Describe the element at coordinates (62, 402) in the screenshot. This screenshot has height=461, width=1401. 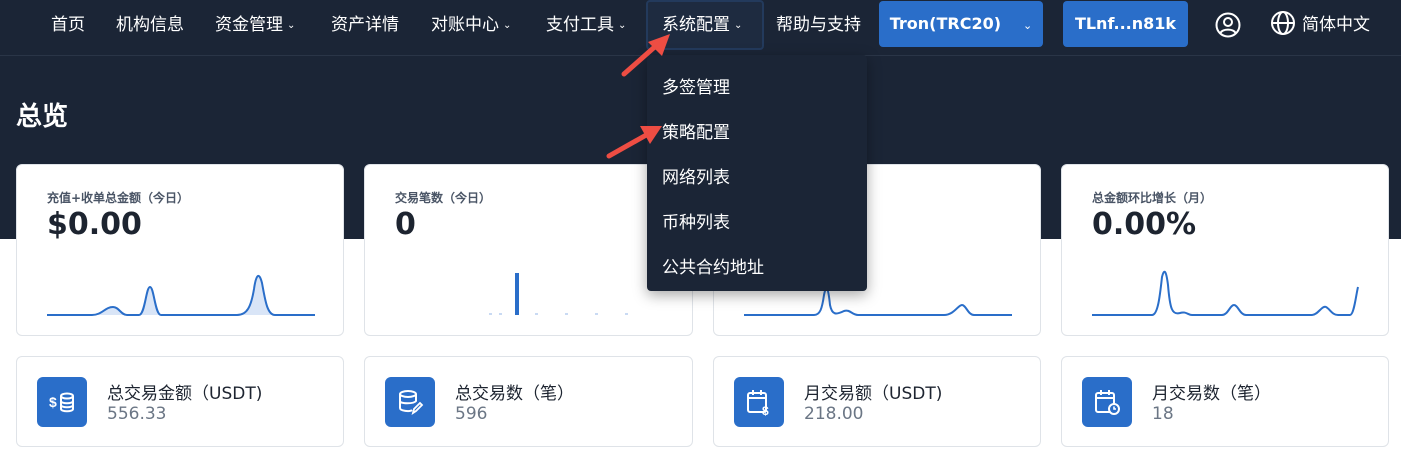
I see `dollar-coins-icon: $` at that location.